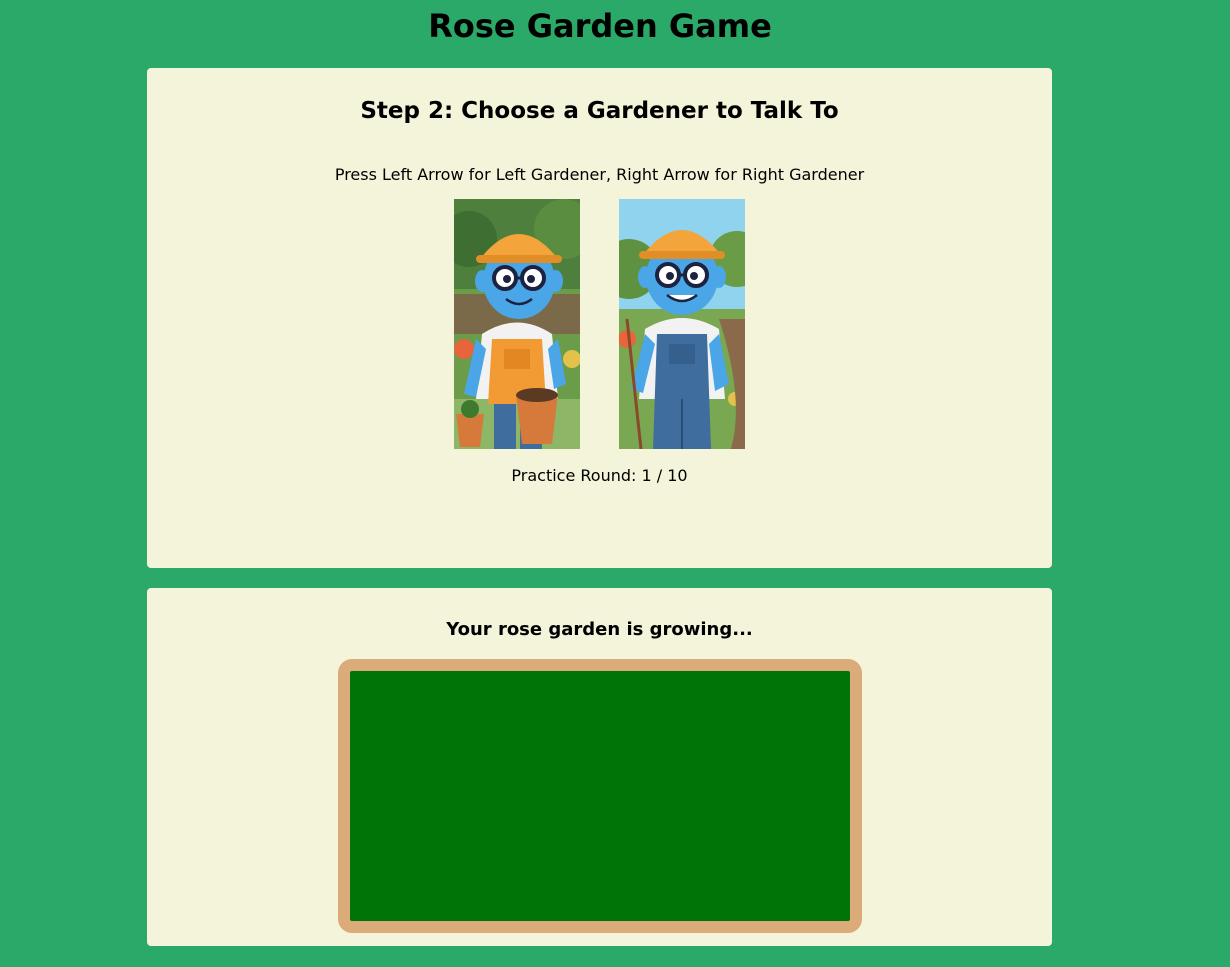 The image size is (1230, 967). What do you see at coordinates (682, 324) in the screenshot?
I see `right-gardener-image` at bounding box center [682, 324].